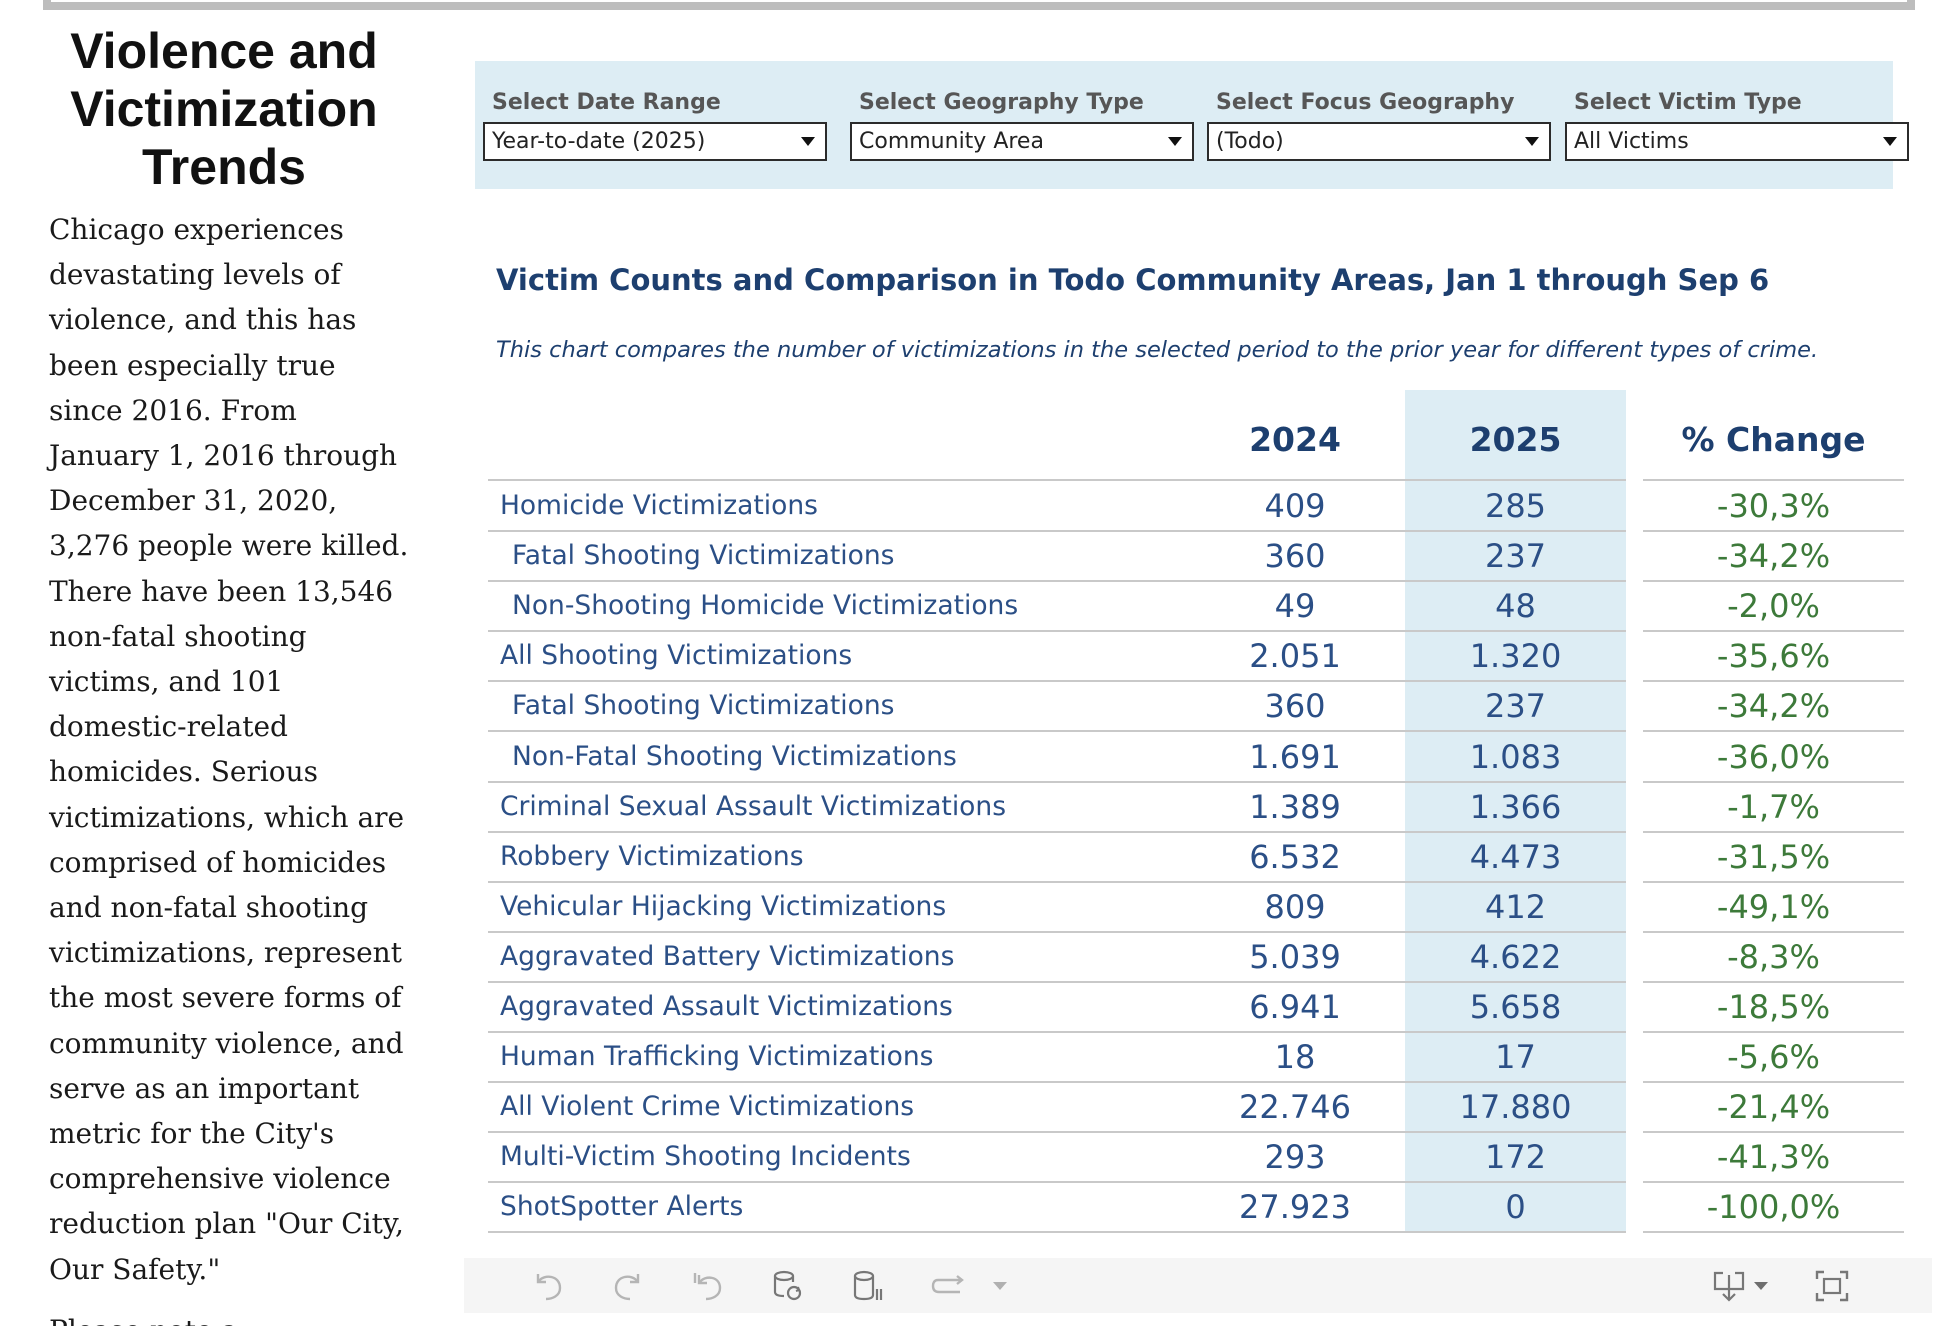 The image size is (1940, 1326). I want to click on download-icon, so click(1729, 1286).